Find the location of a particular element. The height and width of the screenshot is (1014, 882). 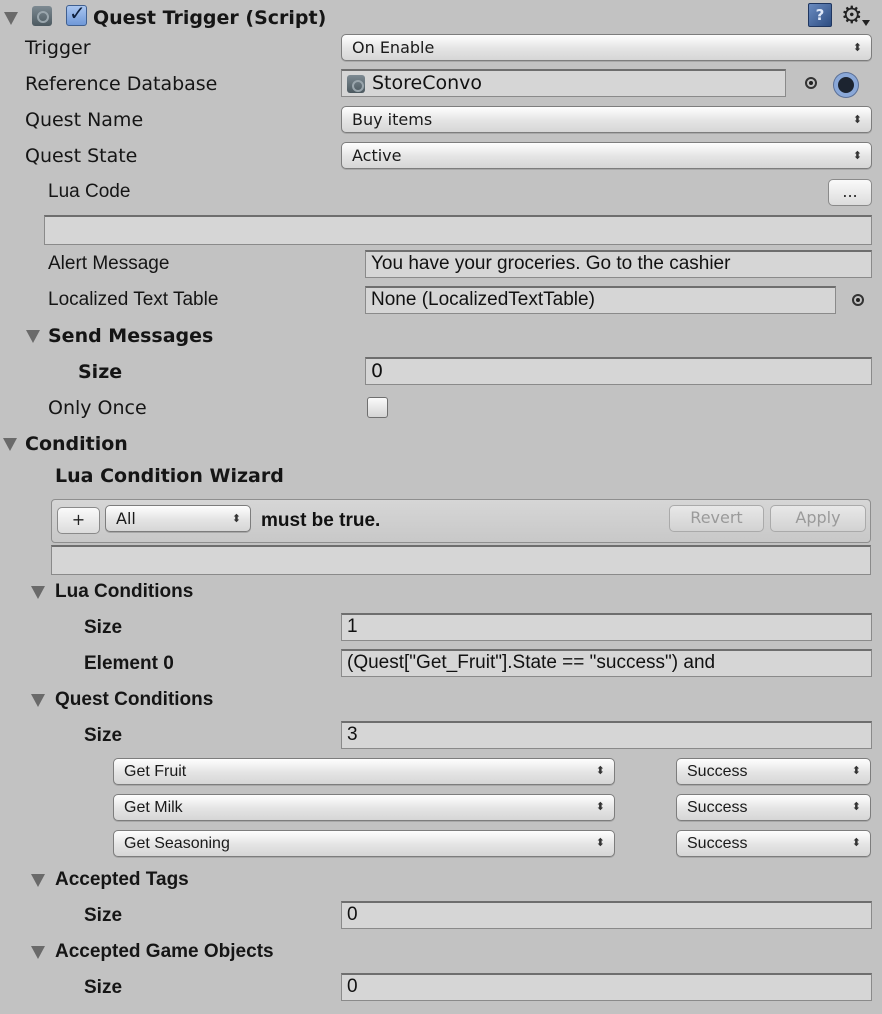

quest-state-value: Active is located at coordinates (377, 155).